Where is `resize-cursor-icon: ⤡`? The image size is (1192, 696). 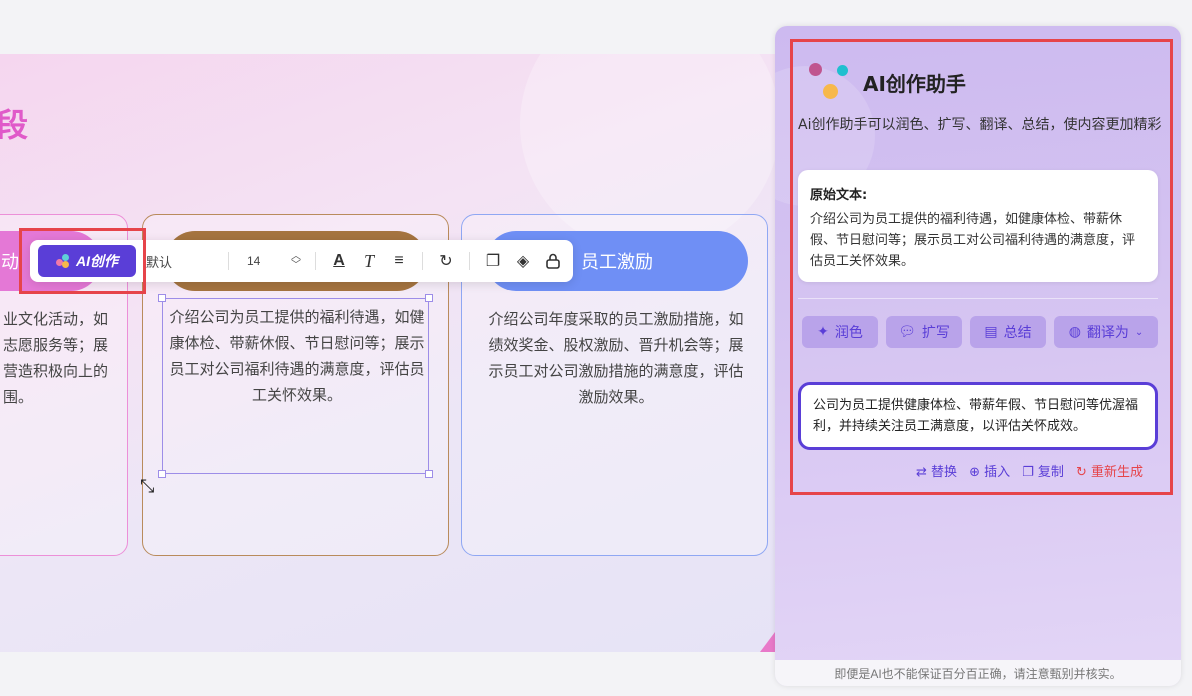
resize-cursor-icon: ⤡ is located at coordinates (147, 486).